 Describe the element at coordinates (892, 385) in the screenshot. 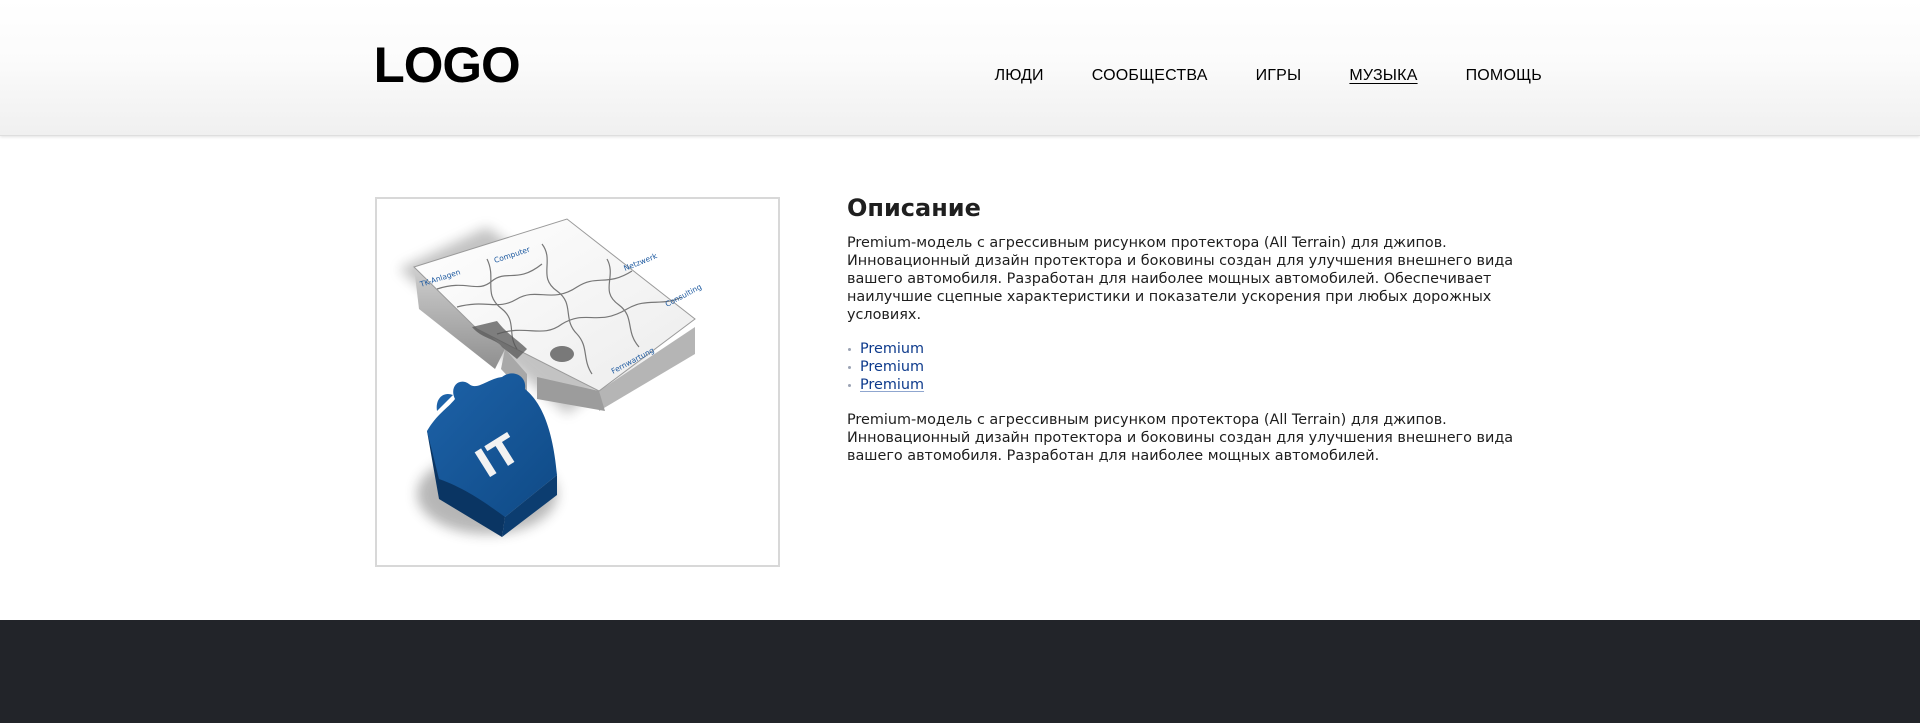

I see `premium-link-3: Premium` at that location.